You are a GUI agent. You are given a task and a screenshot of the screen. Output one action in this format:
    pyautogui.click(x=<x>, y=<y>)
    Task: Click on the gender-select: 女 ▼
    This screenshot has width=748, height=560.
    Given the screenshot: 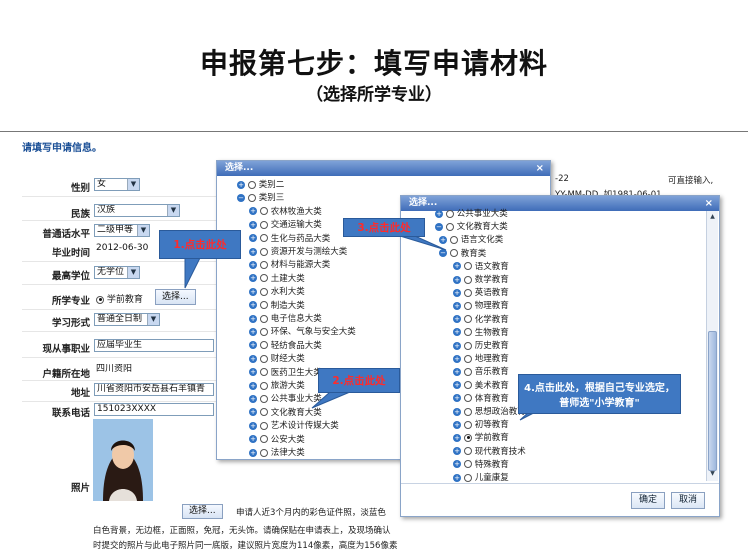 What is the action you would take?
    pyautogui.click(x=117, y=184)
    